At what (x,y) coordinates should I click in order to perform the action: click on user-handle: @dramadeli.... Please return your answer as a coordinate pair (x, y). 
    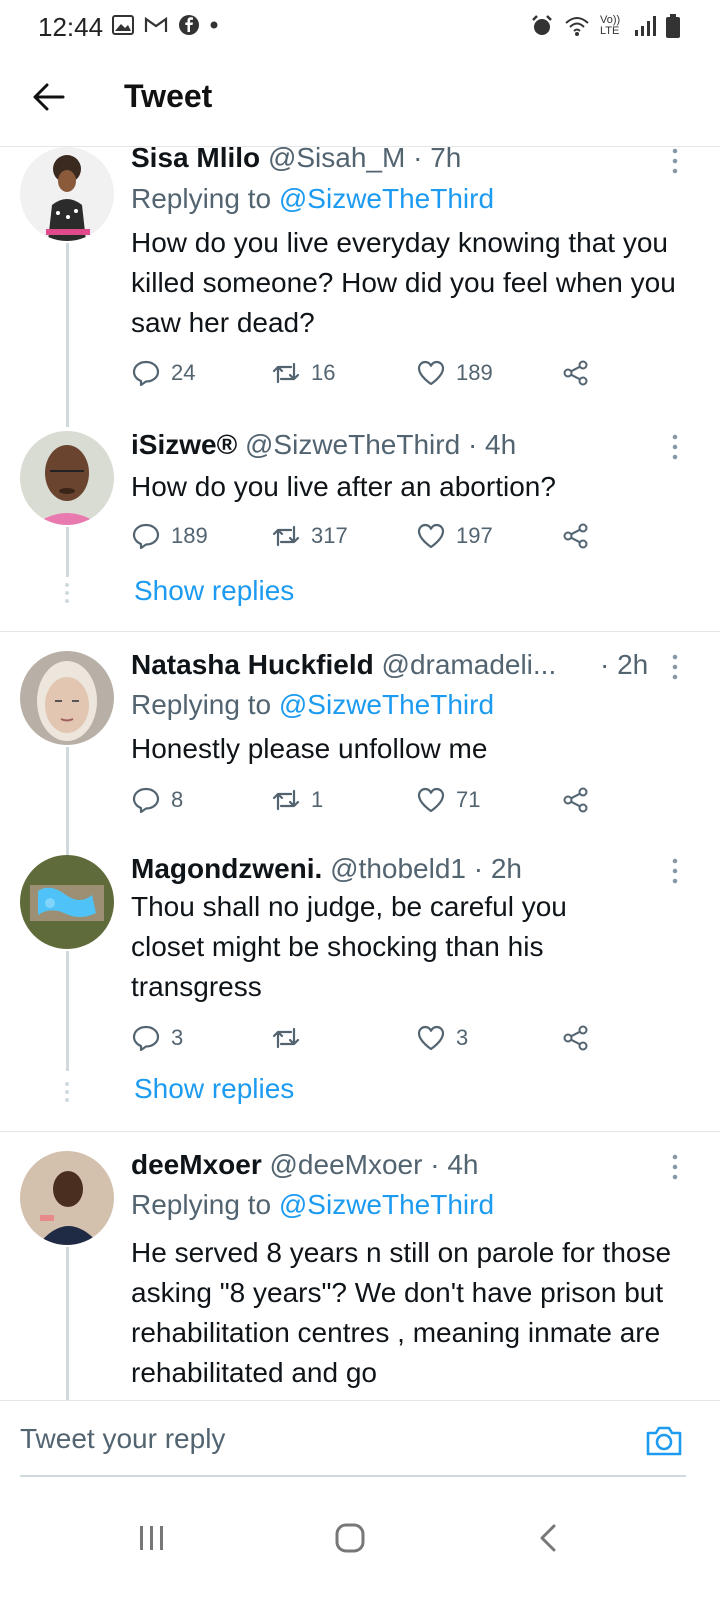
    Looking at the image, I should click on (469, 664).